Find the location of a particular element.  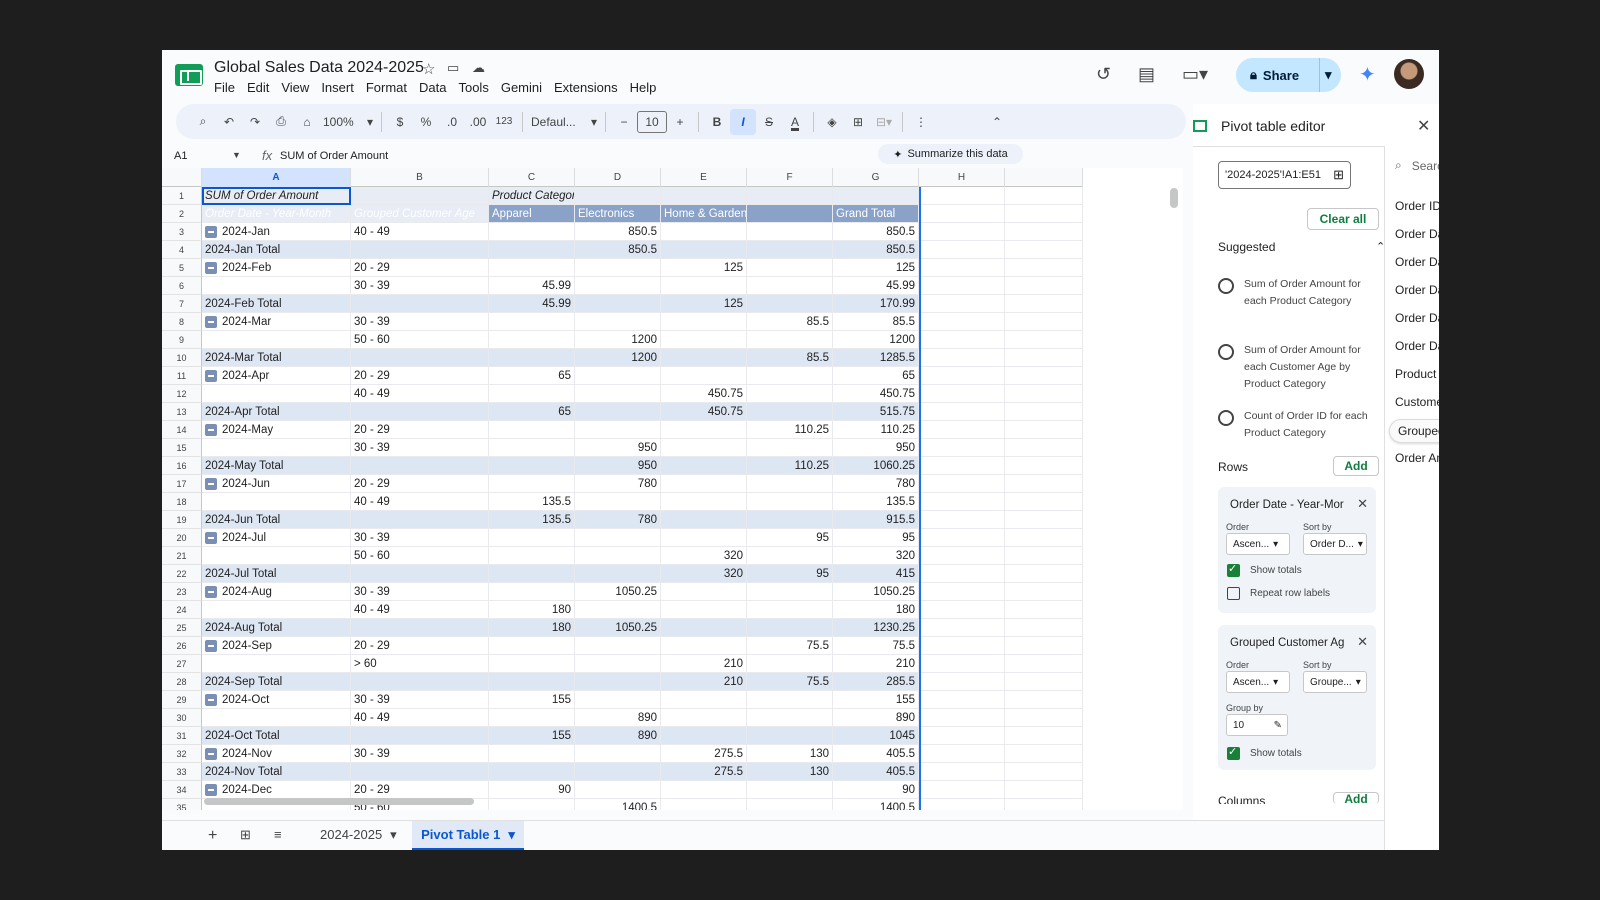

show-totals-checkbox is located at coordinates (1233, 569).